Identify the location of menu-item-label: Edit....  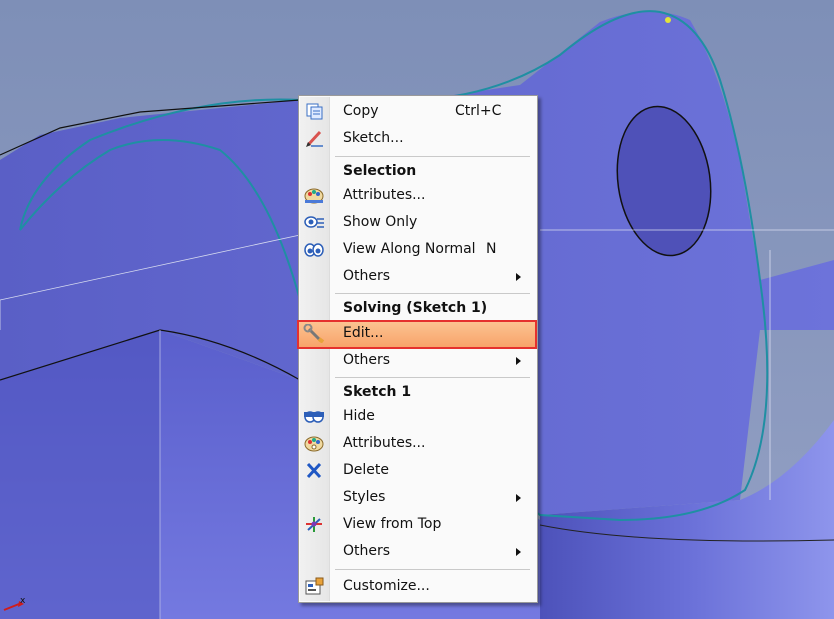
(363, 333).